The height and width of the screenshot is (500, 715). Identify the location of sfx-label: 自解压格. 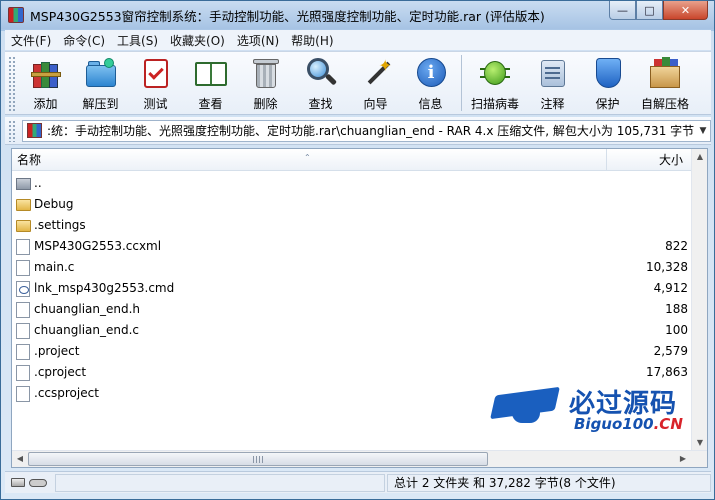
(664, 104).